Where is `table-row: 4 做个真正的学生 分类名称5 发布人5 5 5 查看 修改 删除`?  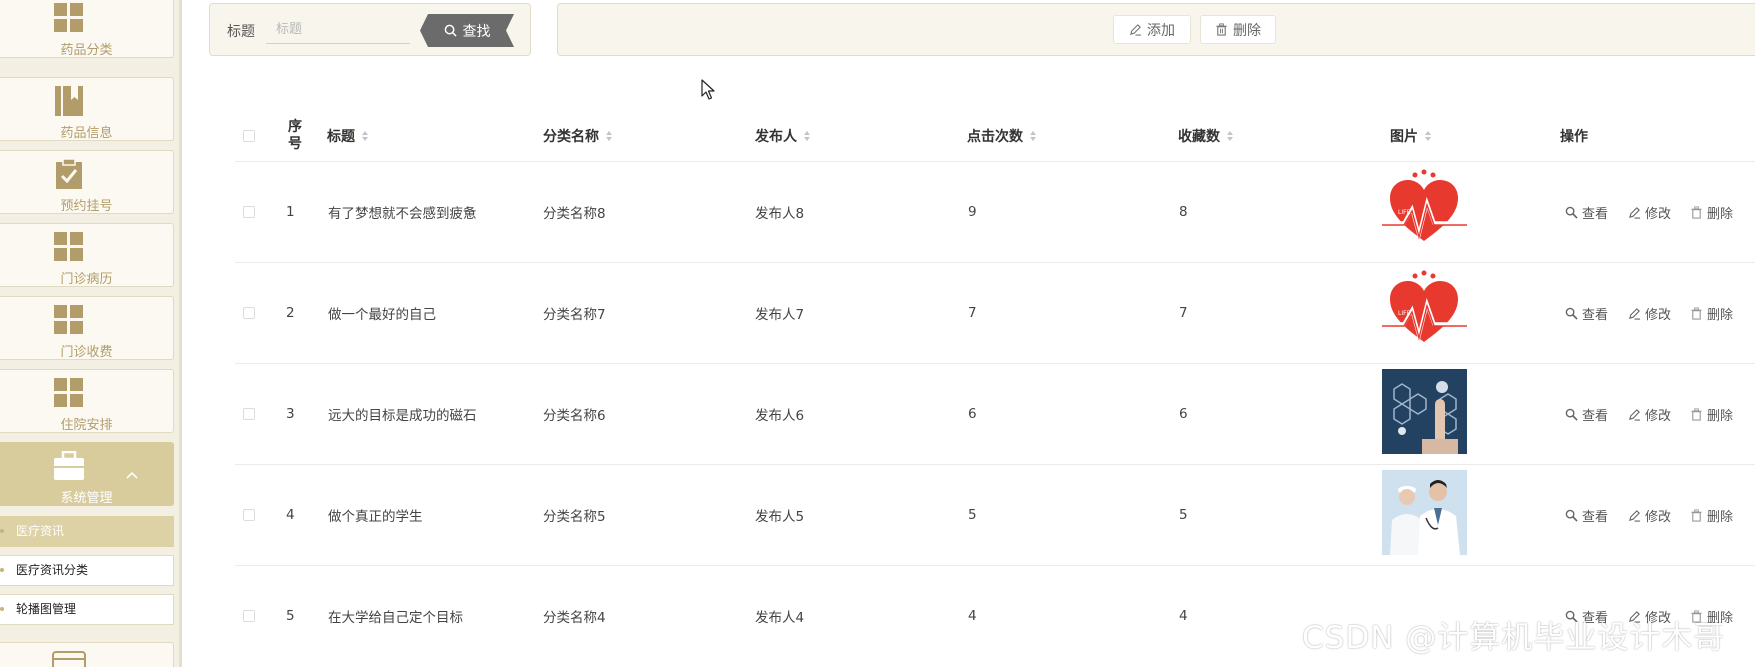 table-row: 4 做个真正的学生 分类名称5 发布人5 5 5 查看 修改 删除 is located at coordinates (995, 515).